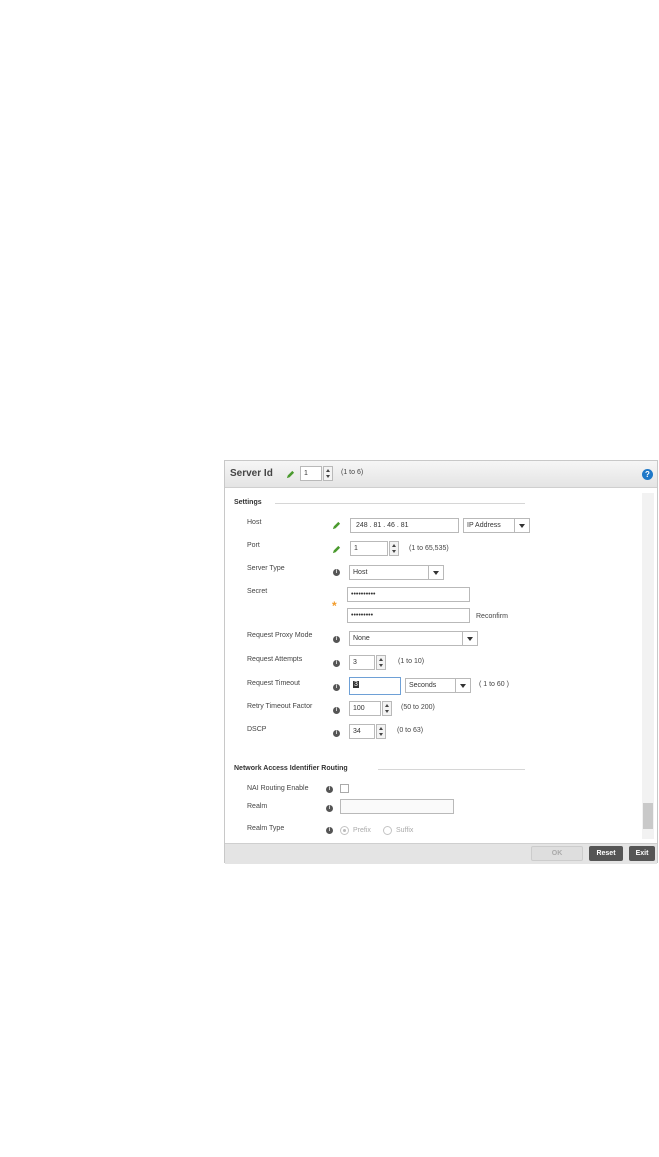  What do you see at coordinates (311, 473) in the screenshot?
I see `server-id-input: 1` at bounding box center [311, 473].